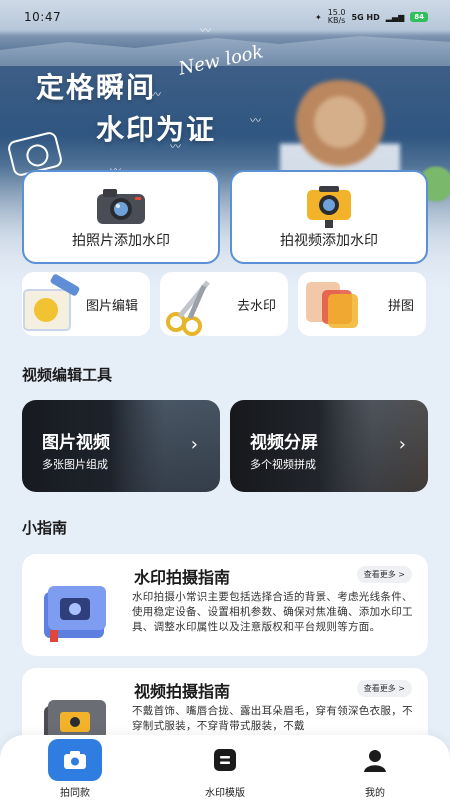 The height and width of the screenshot is (800, 450). Describe the element at coordinates (75, 614) in the screenshot. I see `book-camera-icon` at that location.